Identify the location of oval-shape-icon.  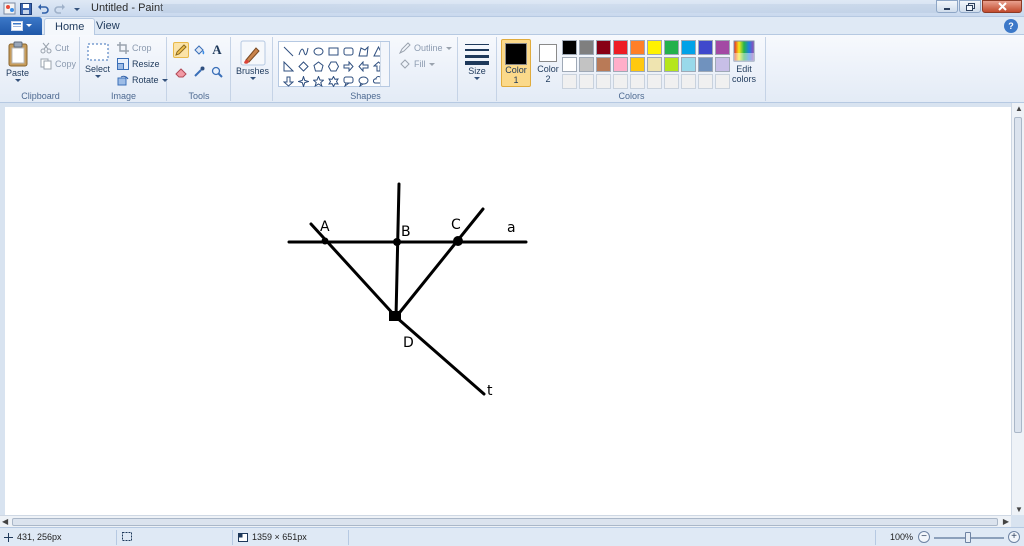
(318, 51).